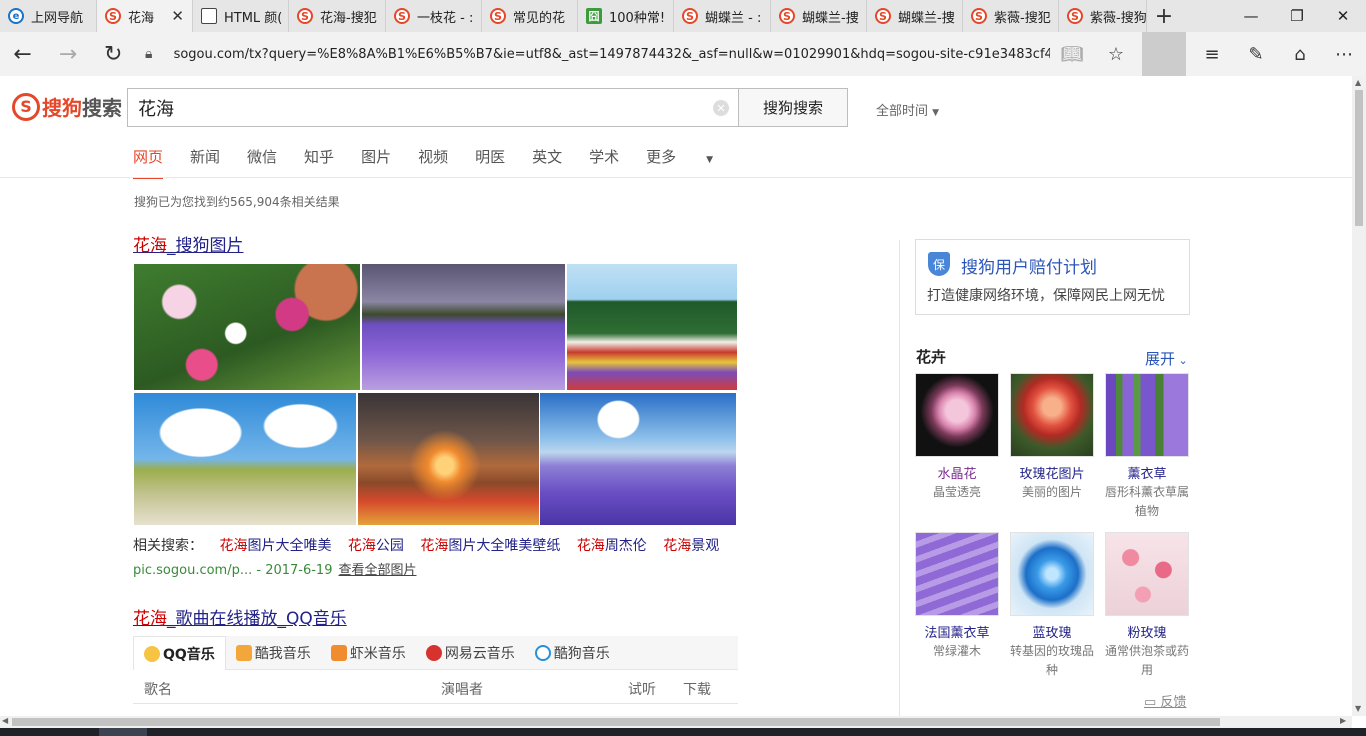  What do you see at coordinates (626, 16) in the screenshot?
I see `tab-search: 囧 100种常!` at bounding box center [626, 16].